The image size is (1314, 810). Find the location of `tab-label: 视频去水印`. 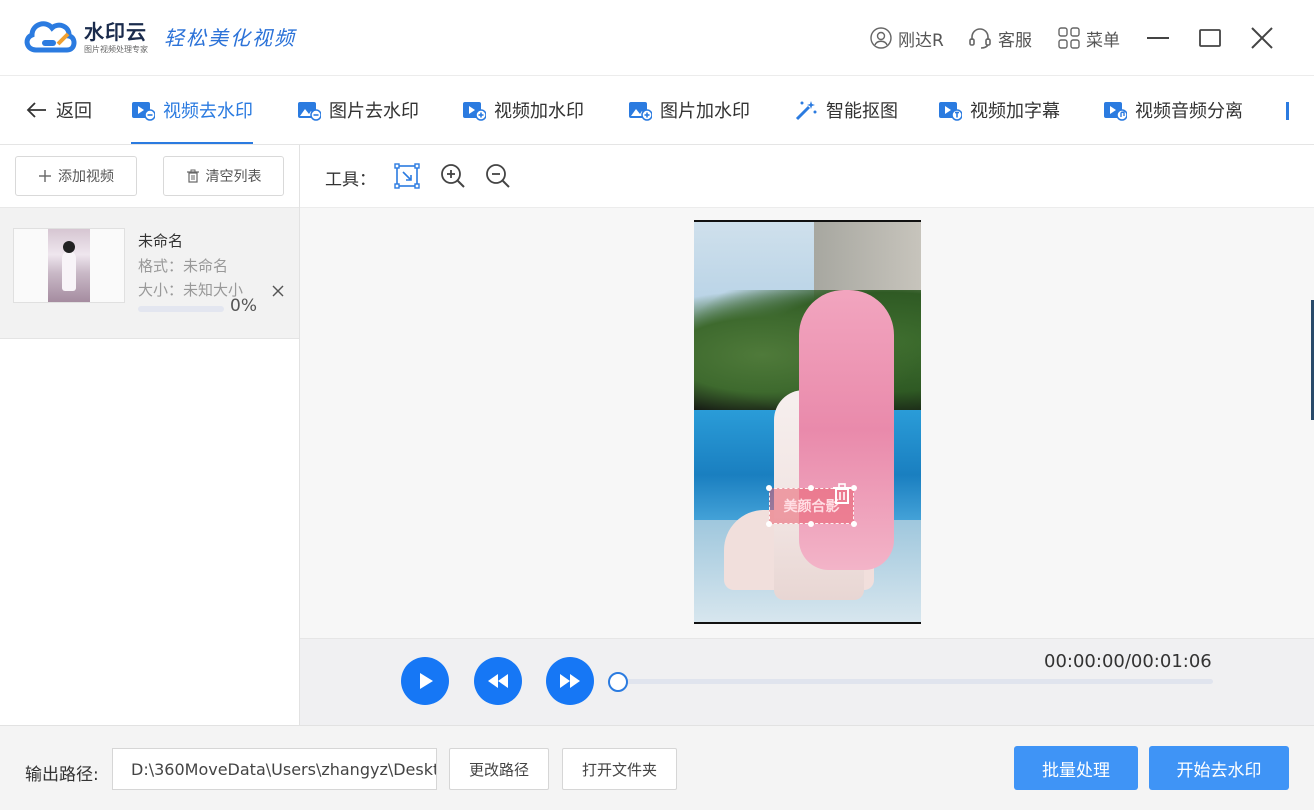

tab-label: 视频去水印 is located at coordinates (208, 111).